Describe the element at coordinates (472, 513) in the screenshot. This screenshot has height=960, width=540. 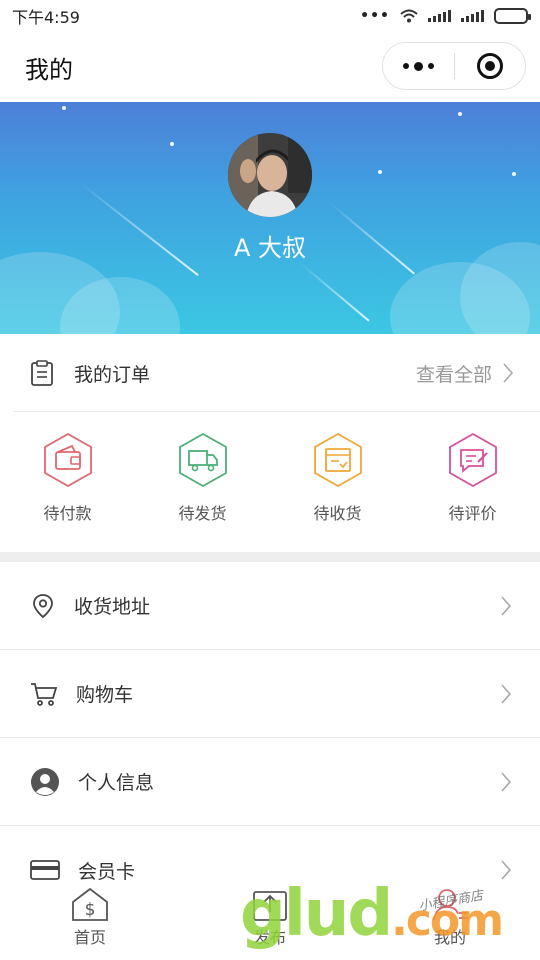
I see `order-status-label: 待评价` at that location.